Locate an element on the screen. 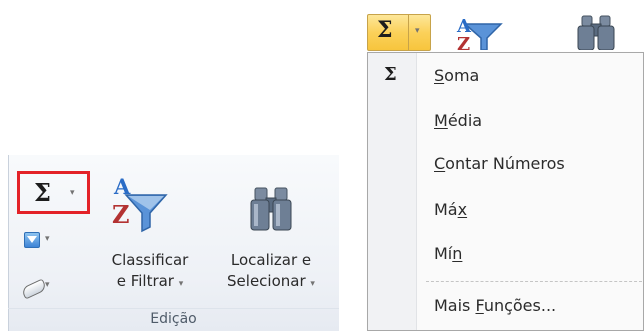 The width and height of the screenshot is (644, 331). sort-filter-button: A Z Classificar e Filtrar ▾ is located at coordinates (150, 236).